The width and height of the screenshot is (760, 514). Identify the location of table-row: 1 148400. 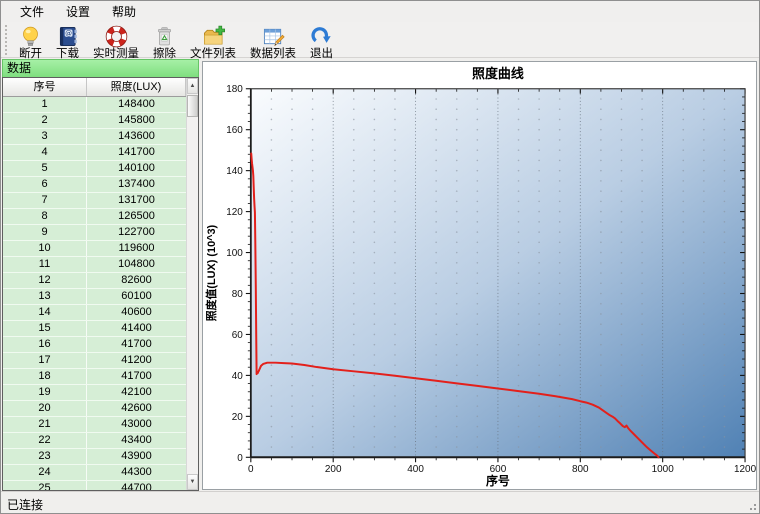
(94, 105).